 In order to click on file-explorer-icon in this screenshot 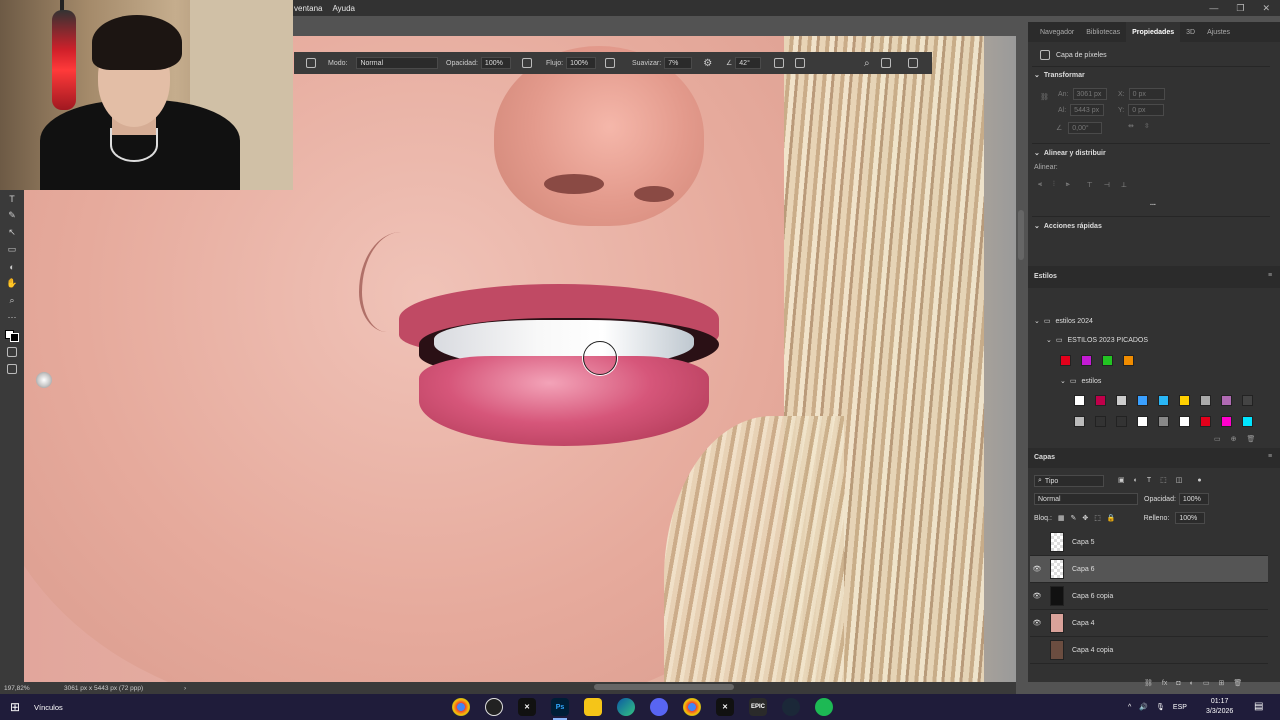, I will do `click(593, 707)`.